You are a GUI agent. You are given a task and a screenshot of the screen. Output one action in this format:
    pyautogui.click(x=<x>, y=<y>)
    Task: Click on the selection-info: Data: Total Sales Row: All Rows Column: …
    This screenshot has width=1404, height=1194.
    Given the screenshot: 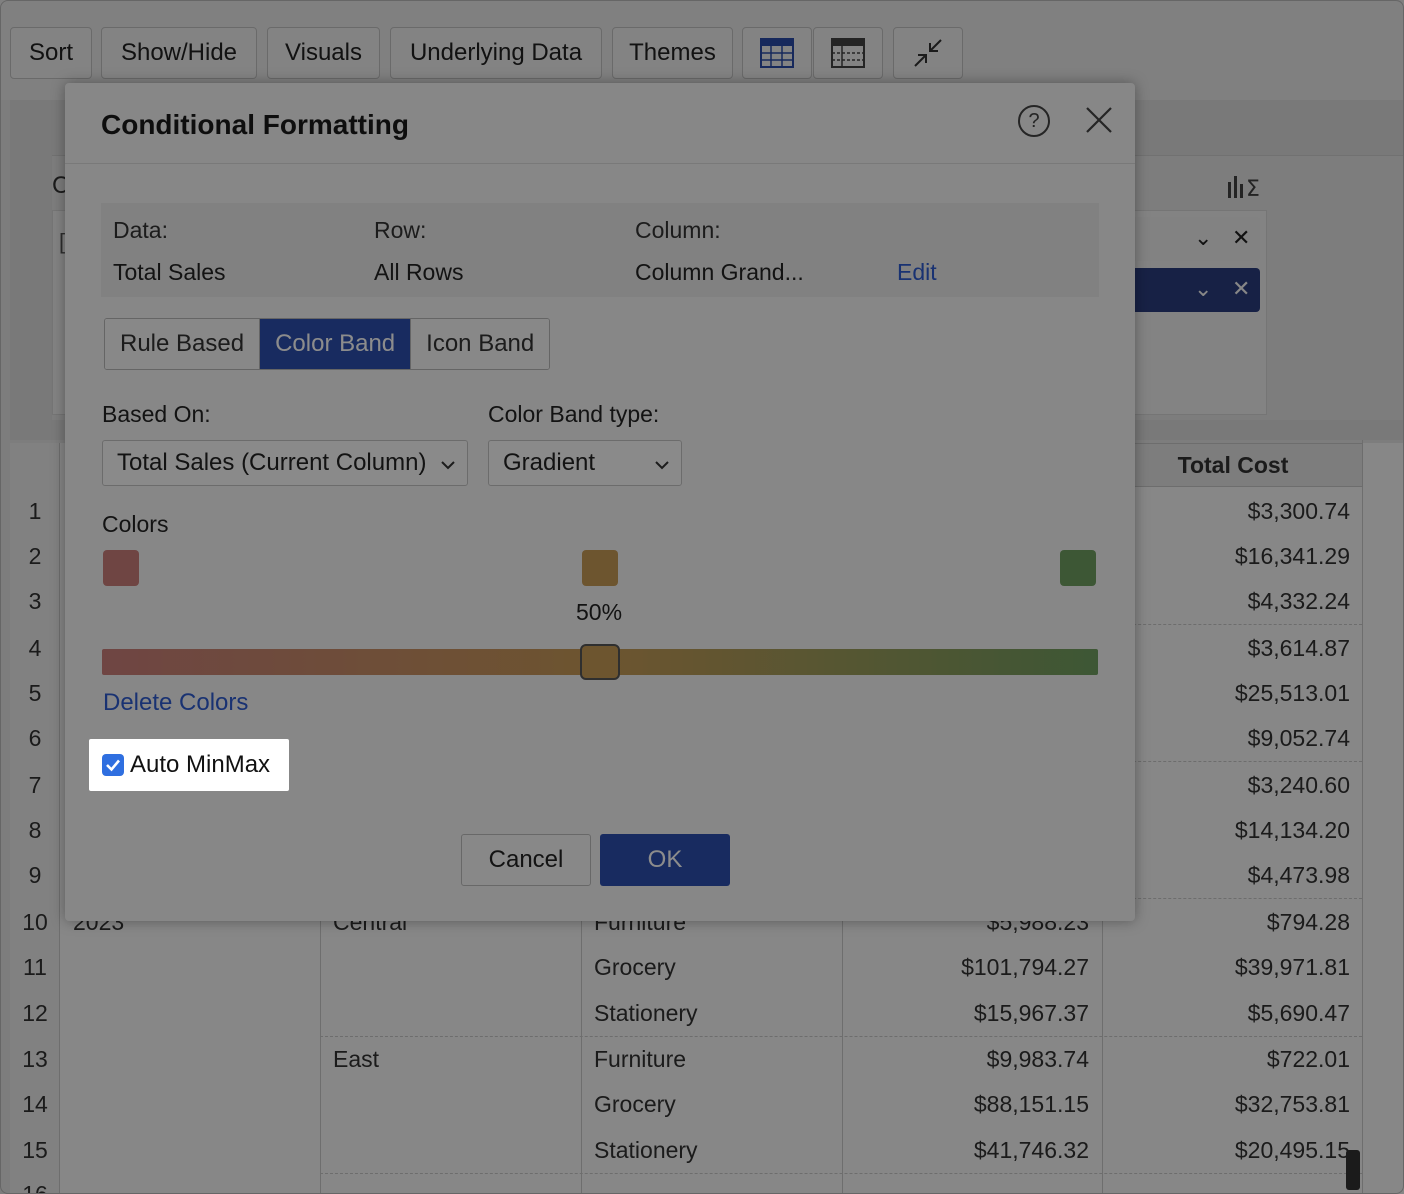 What is the action you would take?
    pyautogui.click(x=600, y=250)
    